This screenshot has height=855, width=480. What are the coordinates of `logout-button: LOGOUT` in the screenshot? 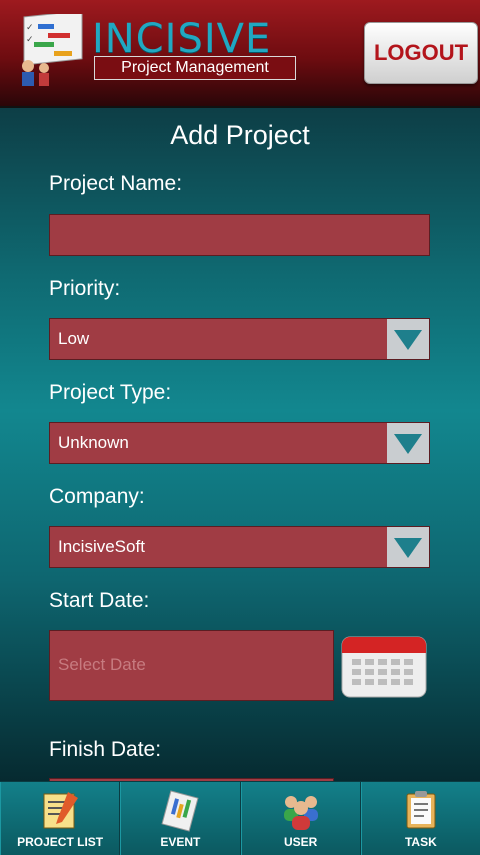 It's located at (421, 53).